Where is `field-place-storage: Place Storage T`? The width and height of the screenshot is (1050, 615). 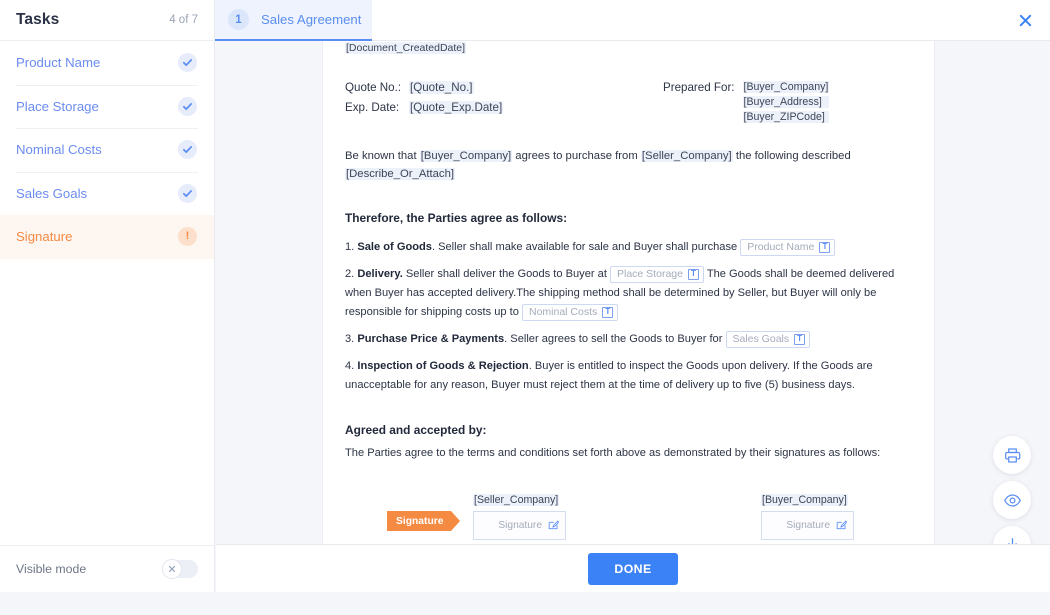 field-place-storage: Place Storage T is located at coordinates (657, 274).